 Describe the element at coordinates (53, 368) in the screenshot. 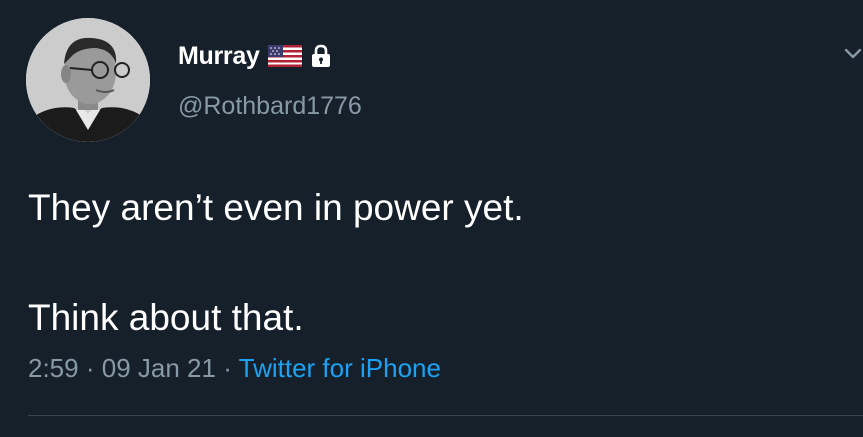

I see `tweet-time: 2:59` at that location.